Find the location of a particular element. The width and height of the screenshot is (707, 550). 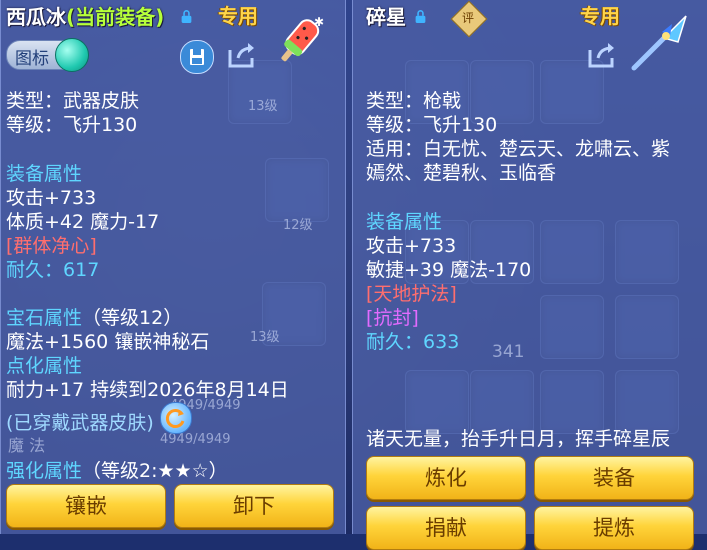

strengthen-row: 强化属性（等级2:★★☆） is located at coordinates (117, 471).